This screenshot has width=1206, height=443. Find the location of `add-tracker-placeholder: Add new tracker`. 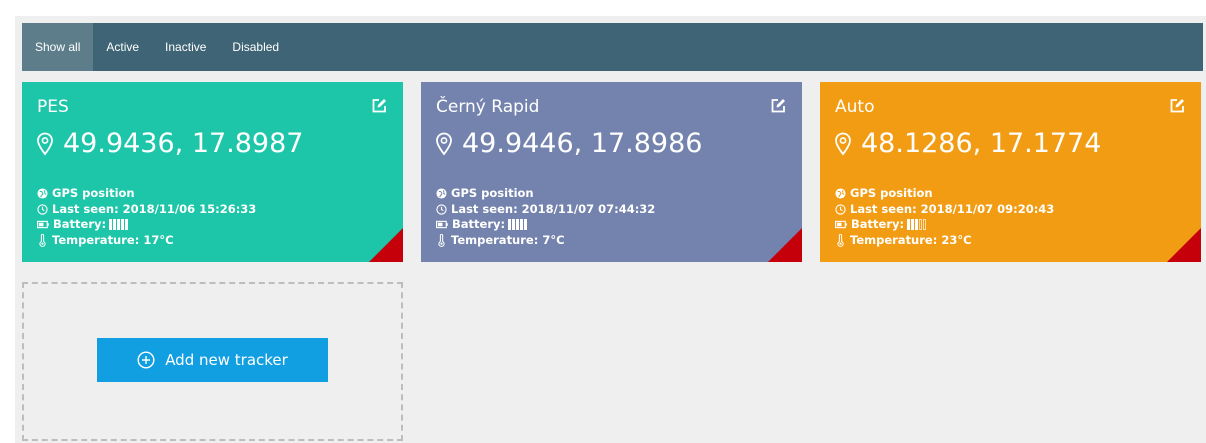

add-tracker-placeholder: Add new tracker is located at coordinates (212, 361).